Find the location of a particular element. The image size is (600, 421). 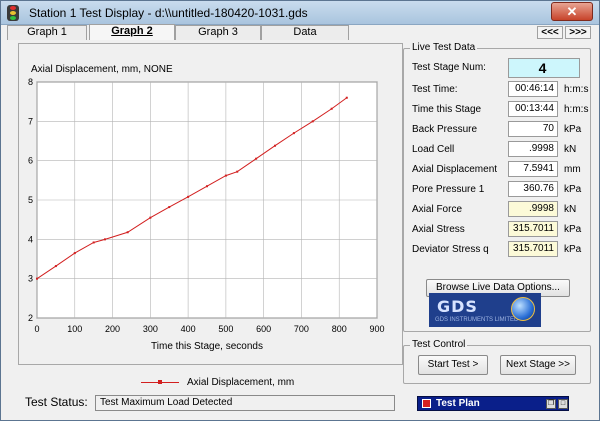

x-tick-label: 900 is located at coordinates (376, 329).